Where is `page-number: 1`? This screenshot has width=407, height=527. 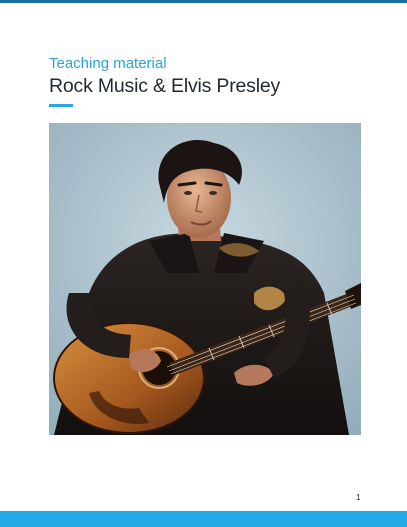
page-number: 1 is located at coordinates (358, 497).